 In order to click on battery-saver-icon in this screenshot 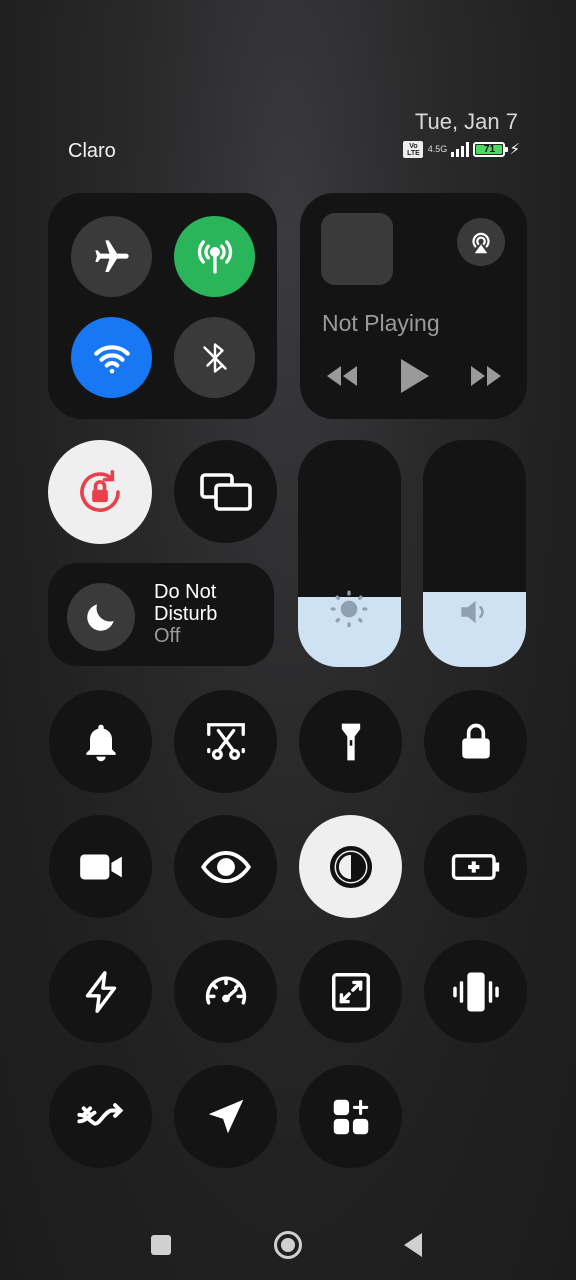, I will do `click(475, 866)`.